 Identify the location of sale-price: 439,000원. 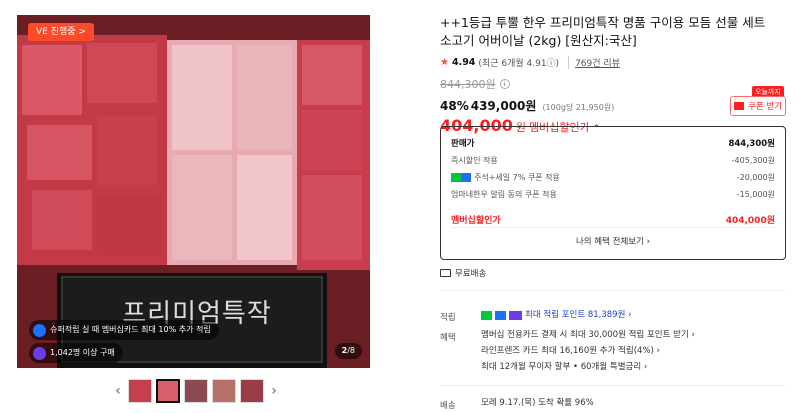
(503, 106).